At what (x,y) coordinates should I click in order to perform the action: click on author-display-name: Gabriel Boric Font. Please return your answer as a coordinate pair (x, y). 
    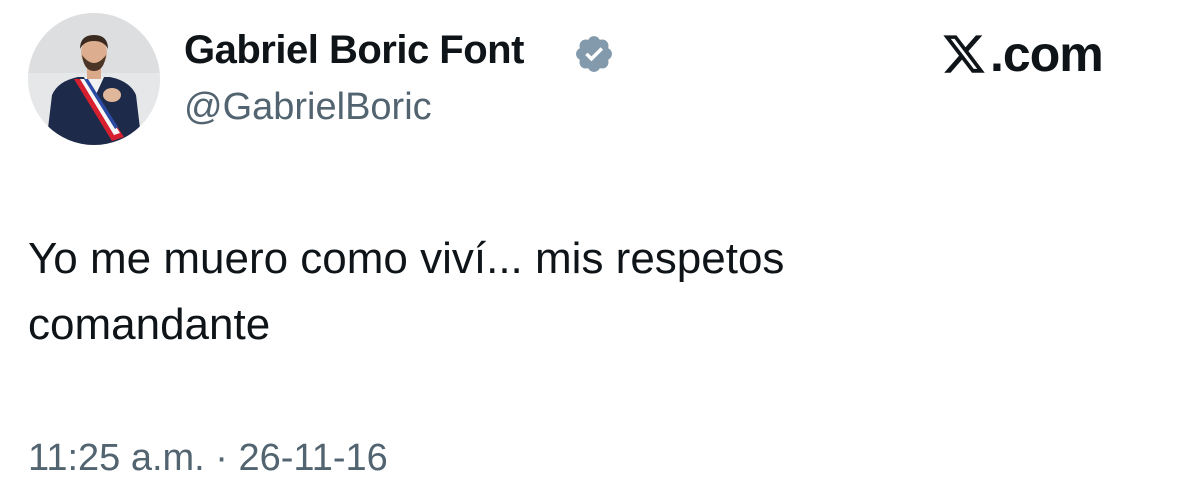
    Looking at the image, I should click on (354, 50).